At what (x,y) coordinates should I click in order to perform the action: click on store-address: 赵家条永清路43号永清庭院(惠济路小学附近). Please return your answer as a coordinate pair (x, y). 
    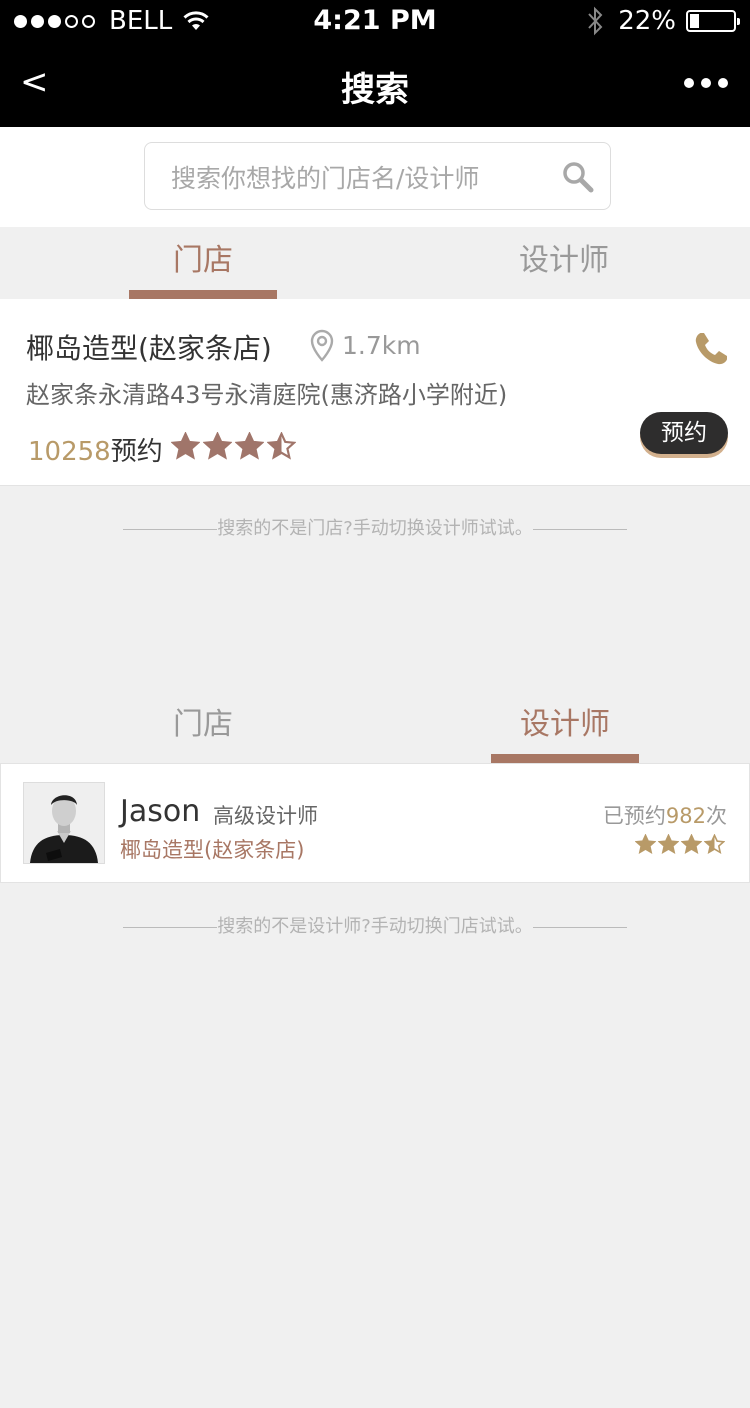
    Looking at the image, I should click on (267, 395).